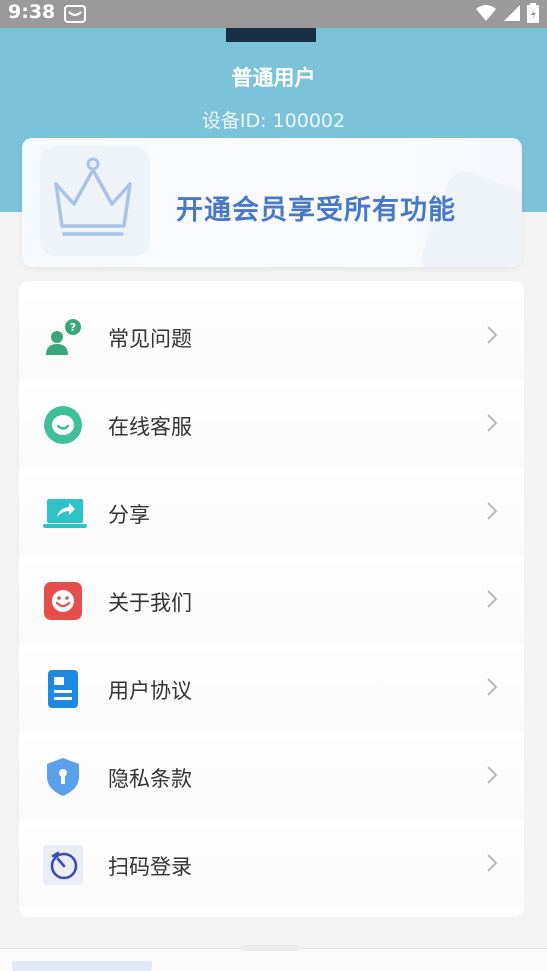 The height and width of the screenshot is (971, 547). Describe the element at coordinates (512, 15) in the screenshot. I see `signal-icon` at that location.